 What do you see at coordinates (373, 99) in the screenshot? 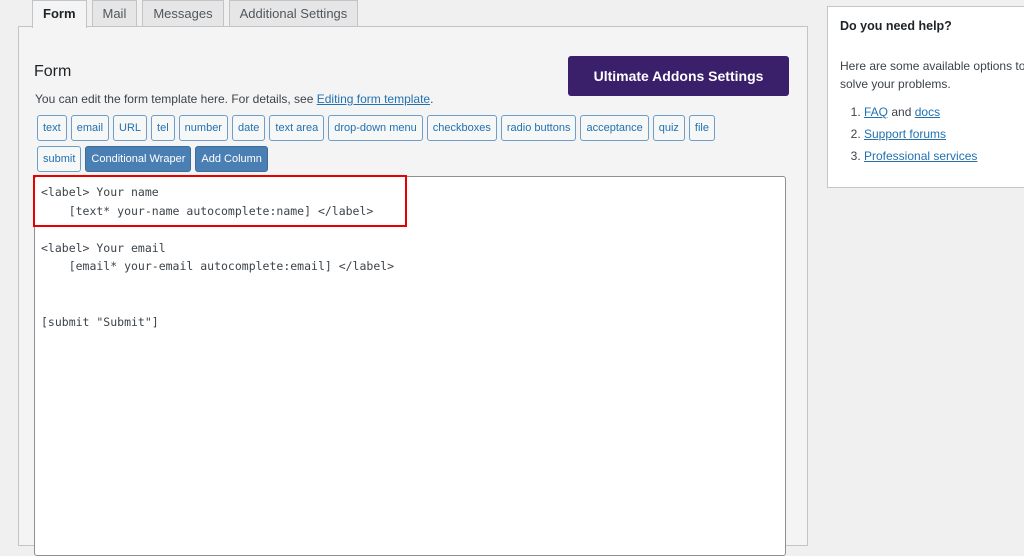
I see `editing-form-template-link: Editing form template` at bounding box center [373, 99].